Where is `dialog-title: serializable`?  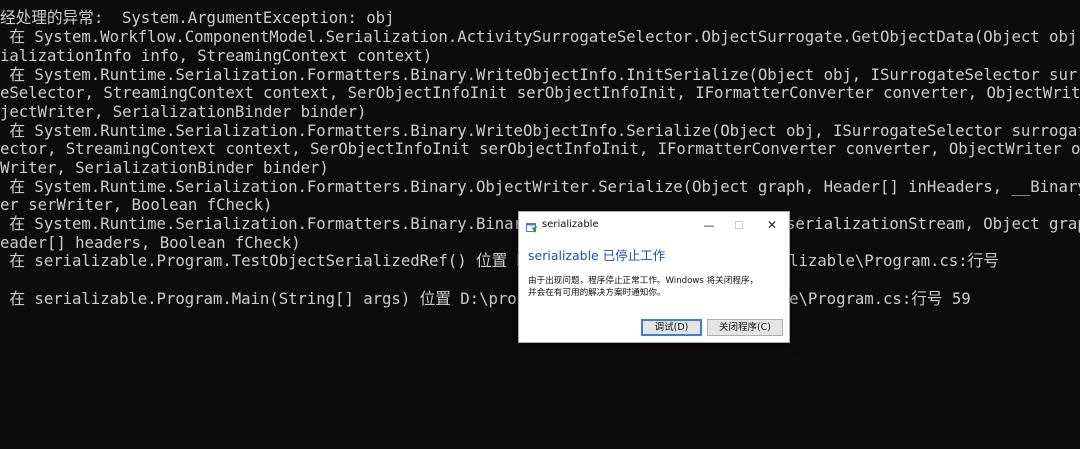 dialog-title: serializable is located at coordinates (570, 224).